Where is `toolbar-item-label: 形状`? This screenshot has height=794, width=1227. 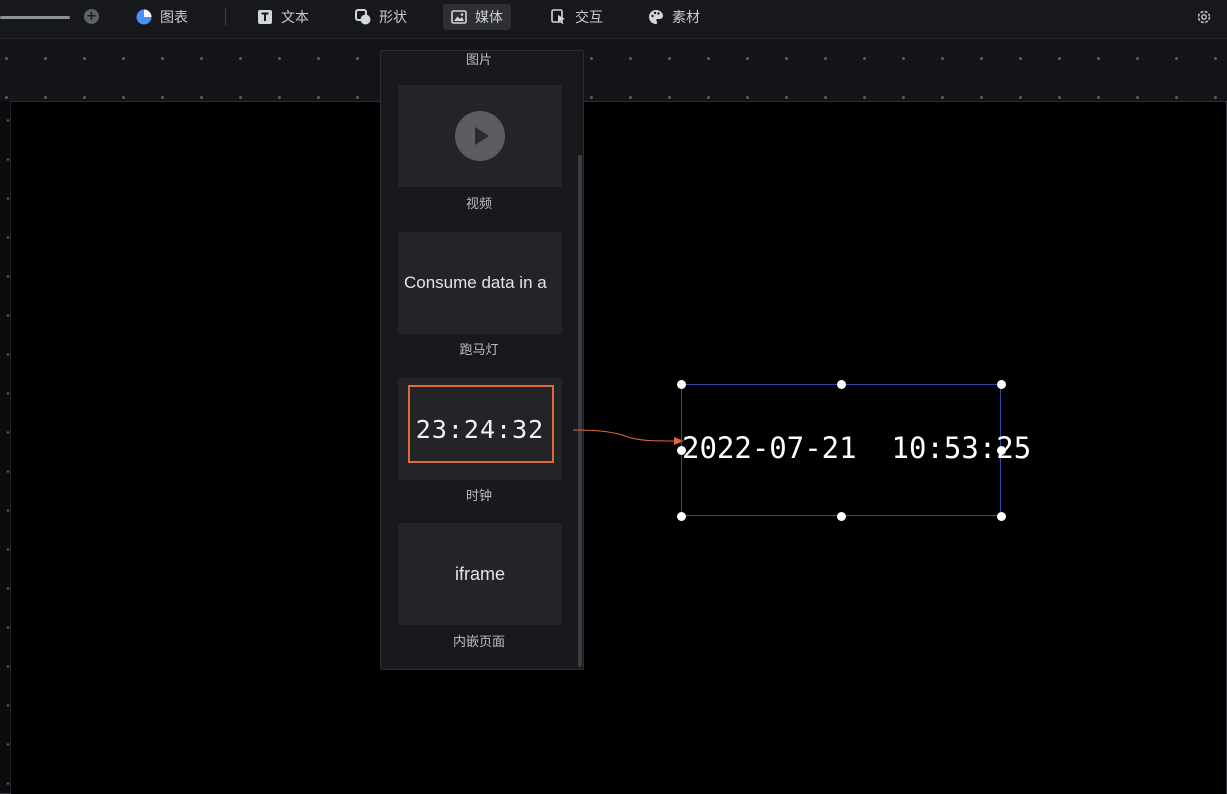 toolbar-item-label: 形状 is located at coordinates (393, 18).